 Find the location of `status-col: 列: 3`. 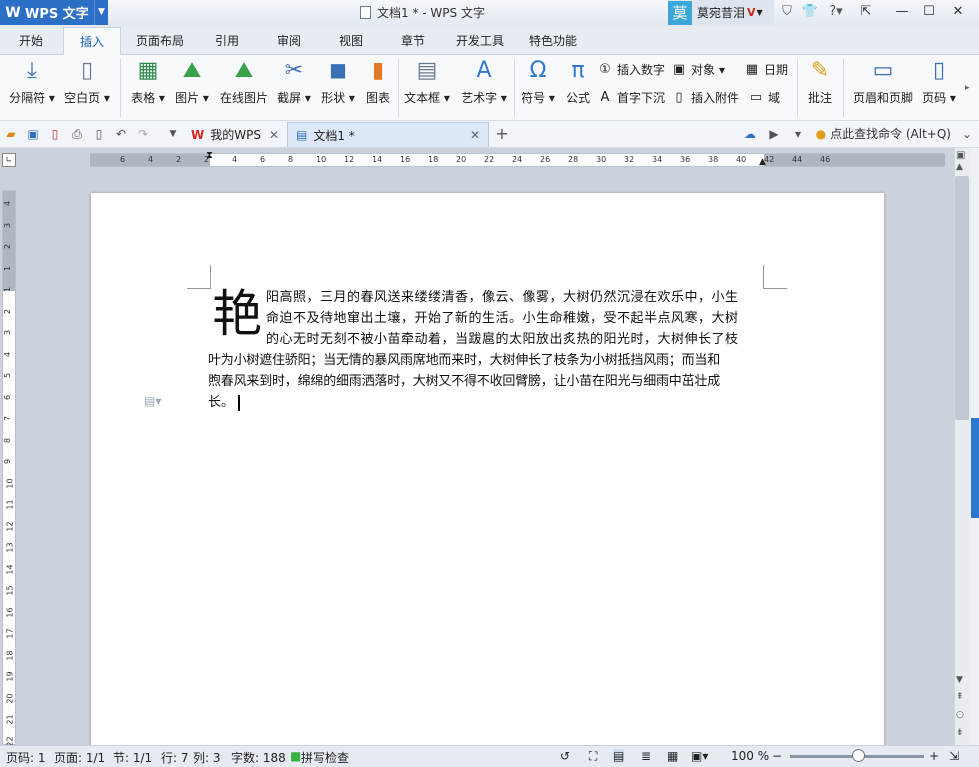

status-col: 列: 3 is located at coordinates (207, 757).